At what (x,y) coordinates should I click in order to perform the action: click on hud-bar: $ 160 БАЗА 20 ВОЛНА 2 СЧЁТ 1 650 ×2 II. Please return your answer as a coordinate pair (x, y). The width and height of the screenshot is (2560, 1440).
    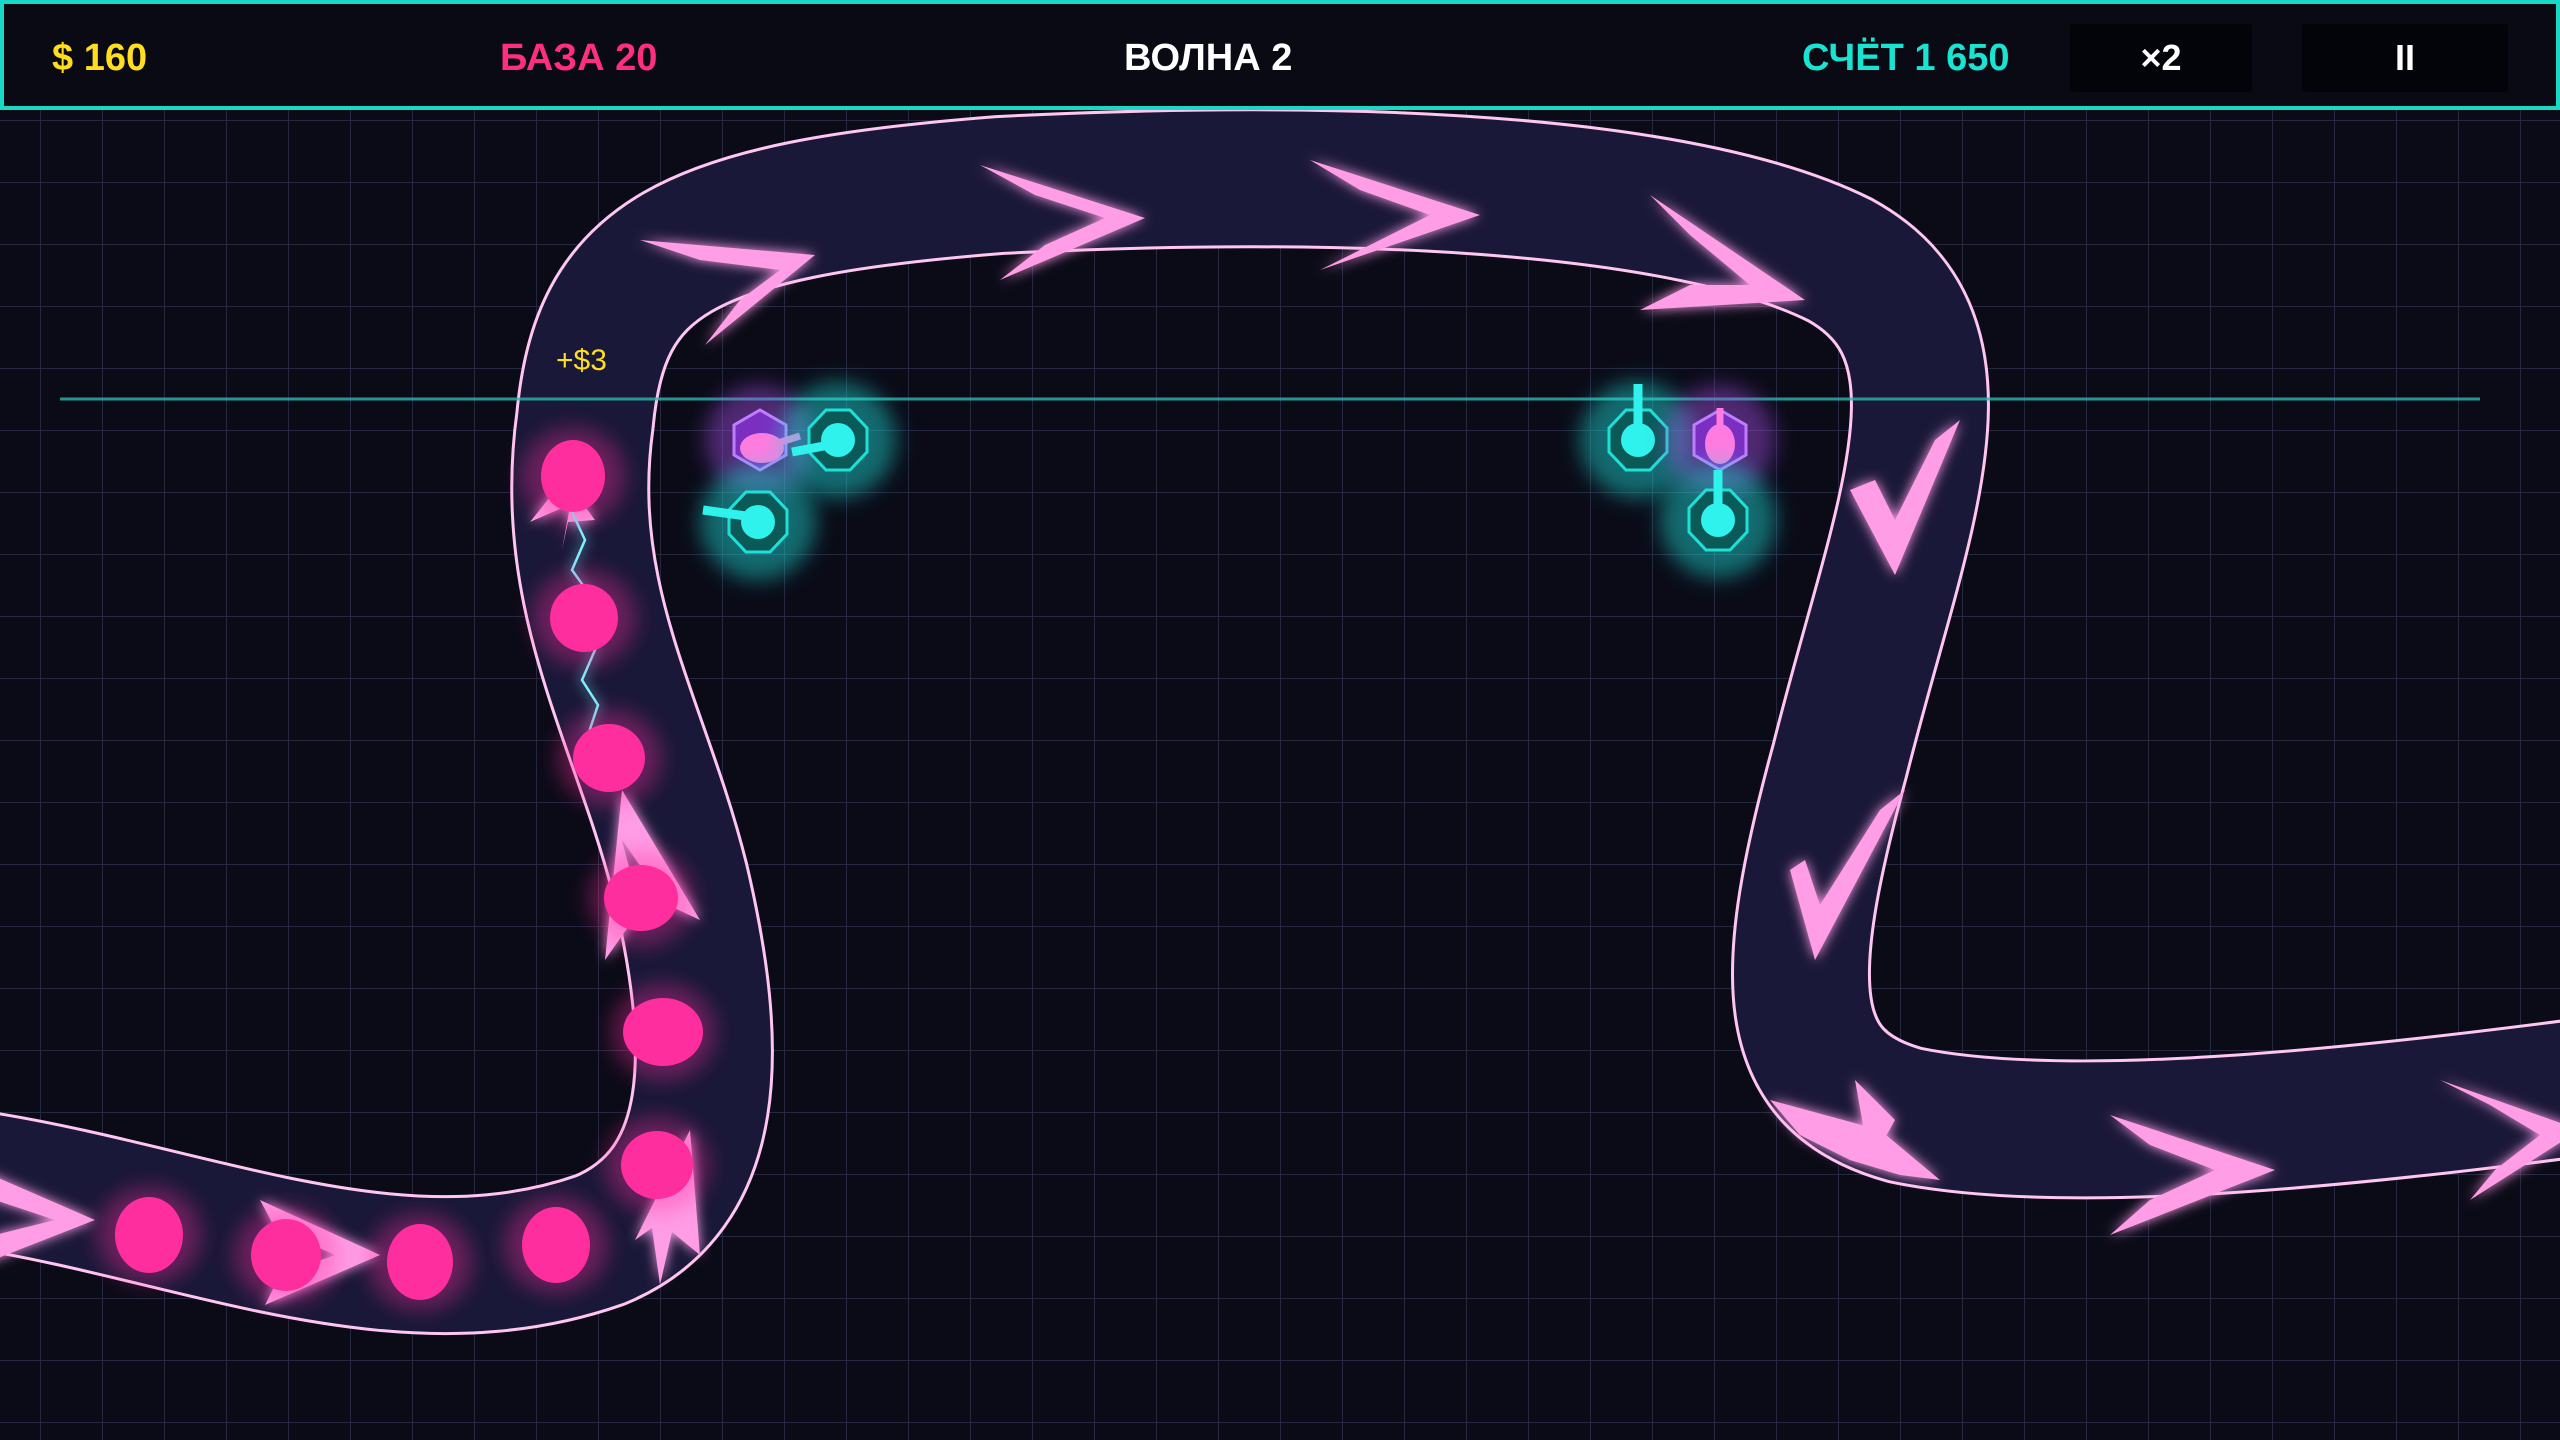
    Looking at the image, I should click on (1280, 55).